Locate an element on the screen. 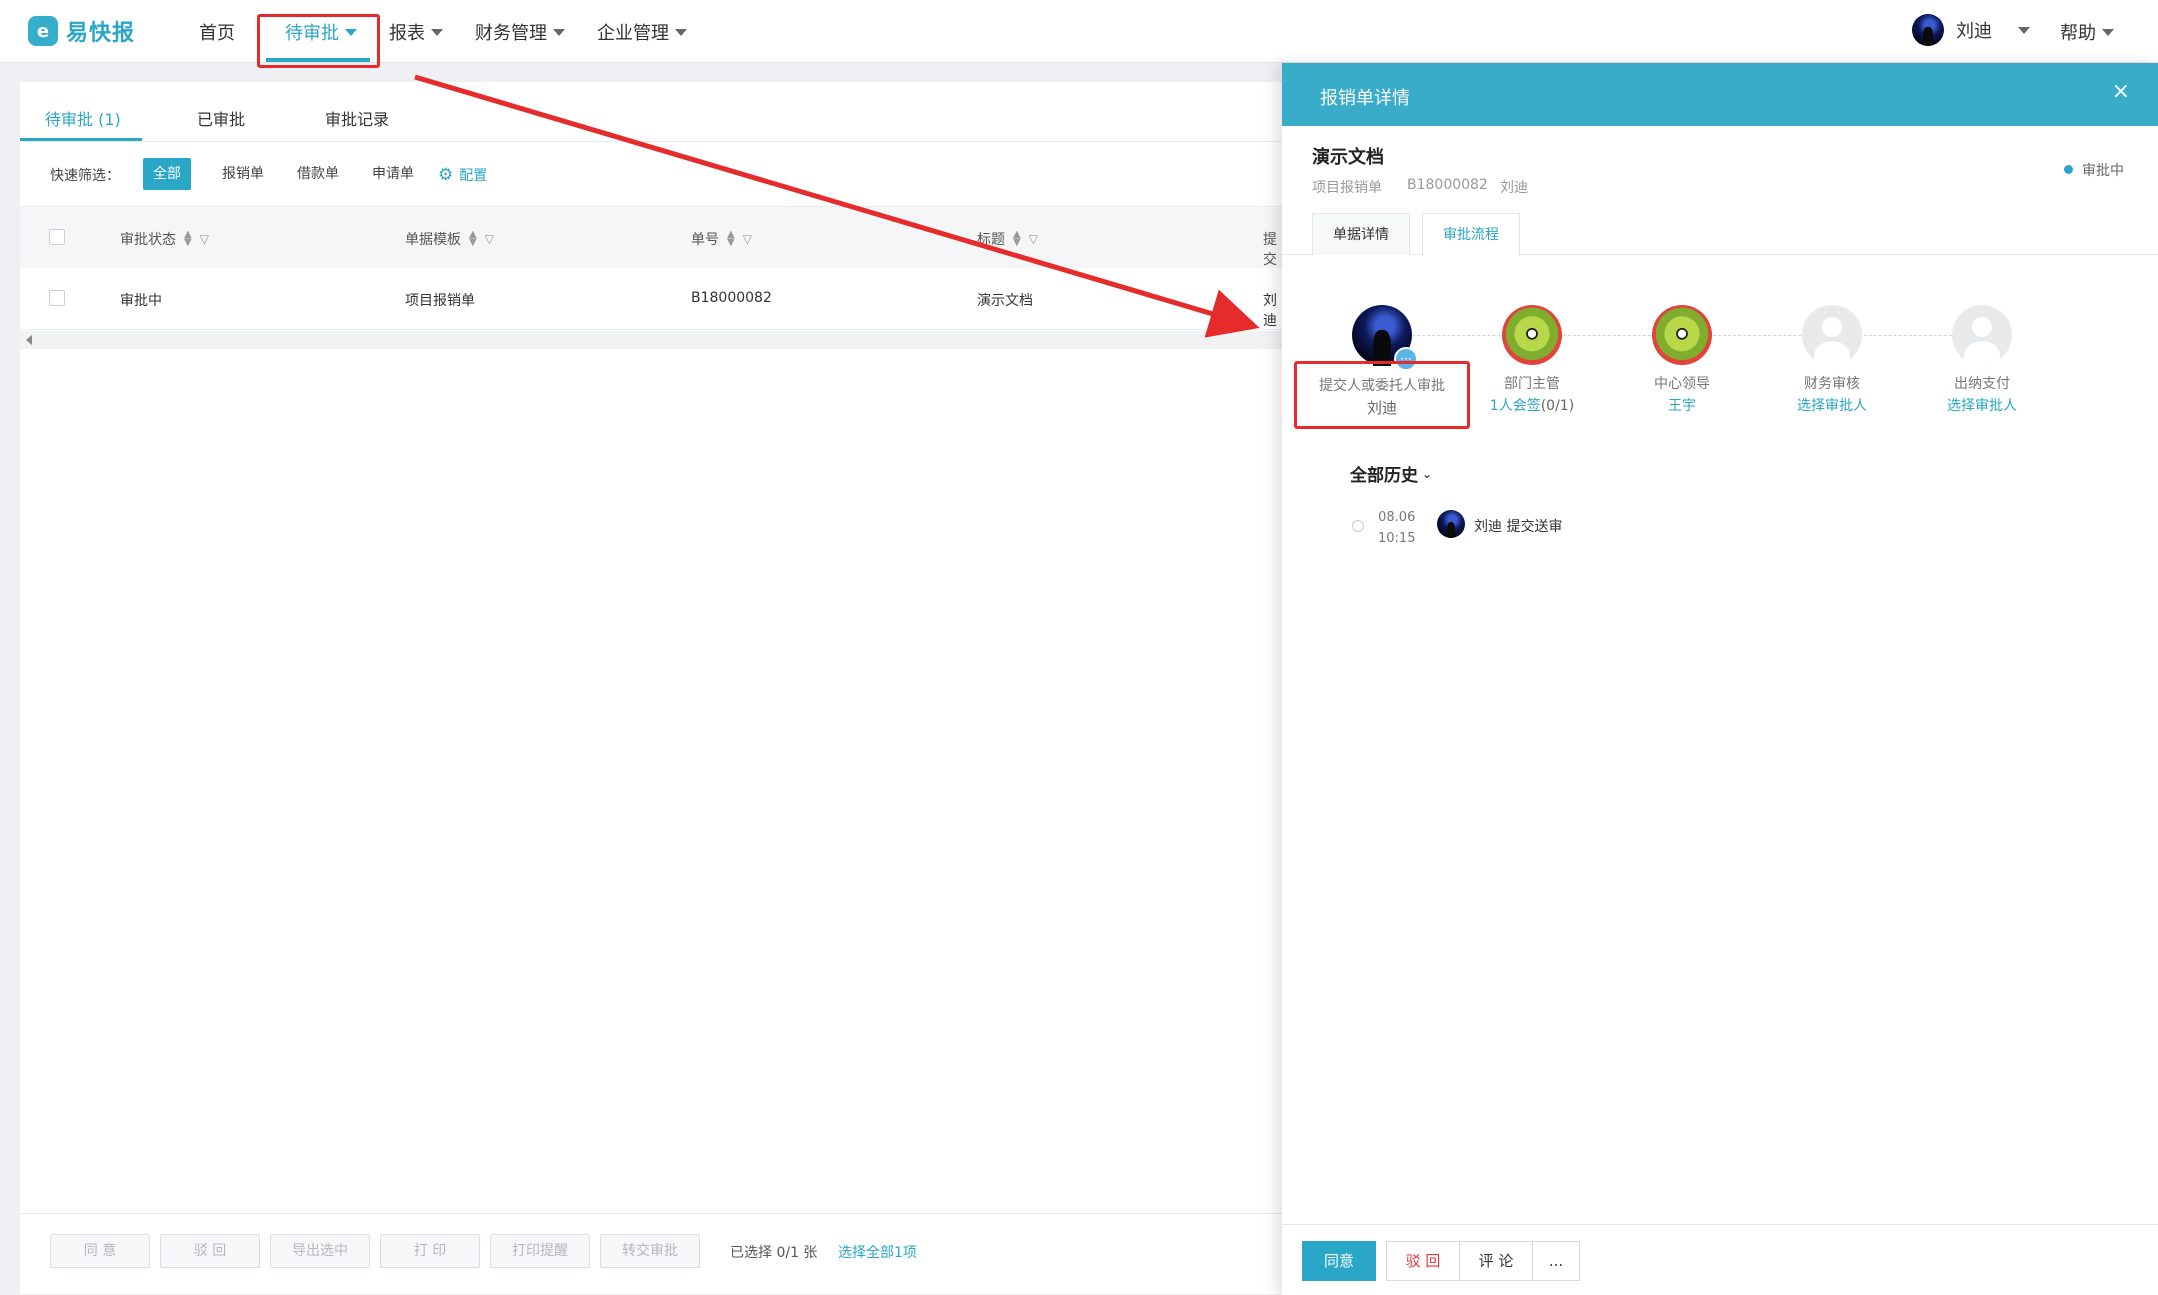 Image resolution: width=2158 pixels, height=1295 pixels. countersign-progress: (0/1) is located at coordinates (1557, 406).